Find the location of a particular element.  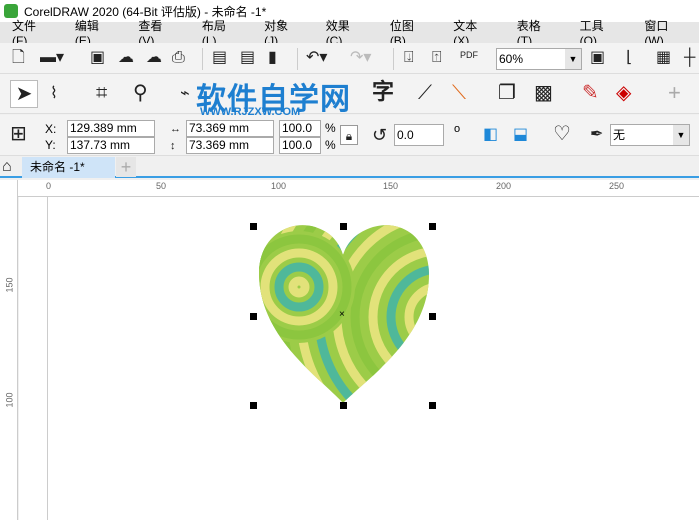

add-tool-icon: + is located at coordinates (674, 93).